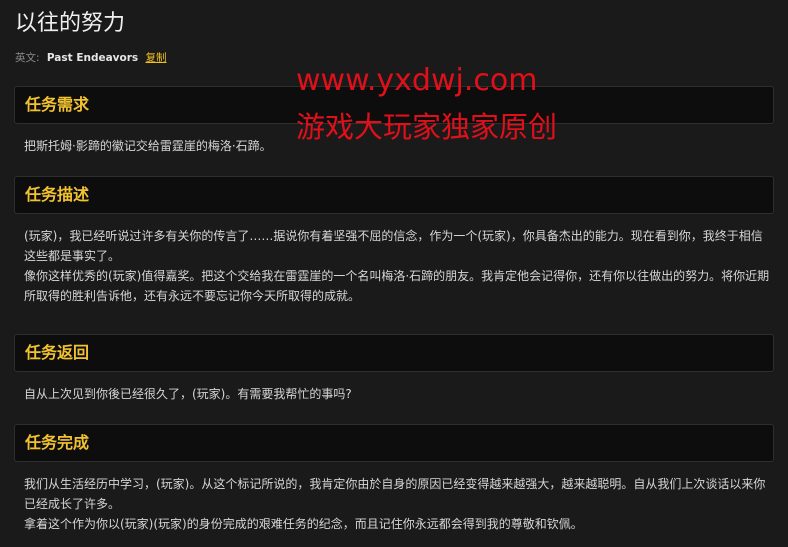 Image resolution: width=788 pixels, height=547 pixels. I want to click on section-paragraph: 自从上次见到你後已经很久了，(玩家)。有需要我帮忙的事吗?, so click(188, 394).